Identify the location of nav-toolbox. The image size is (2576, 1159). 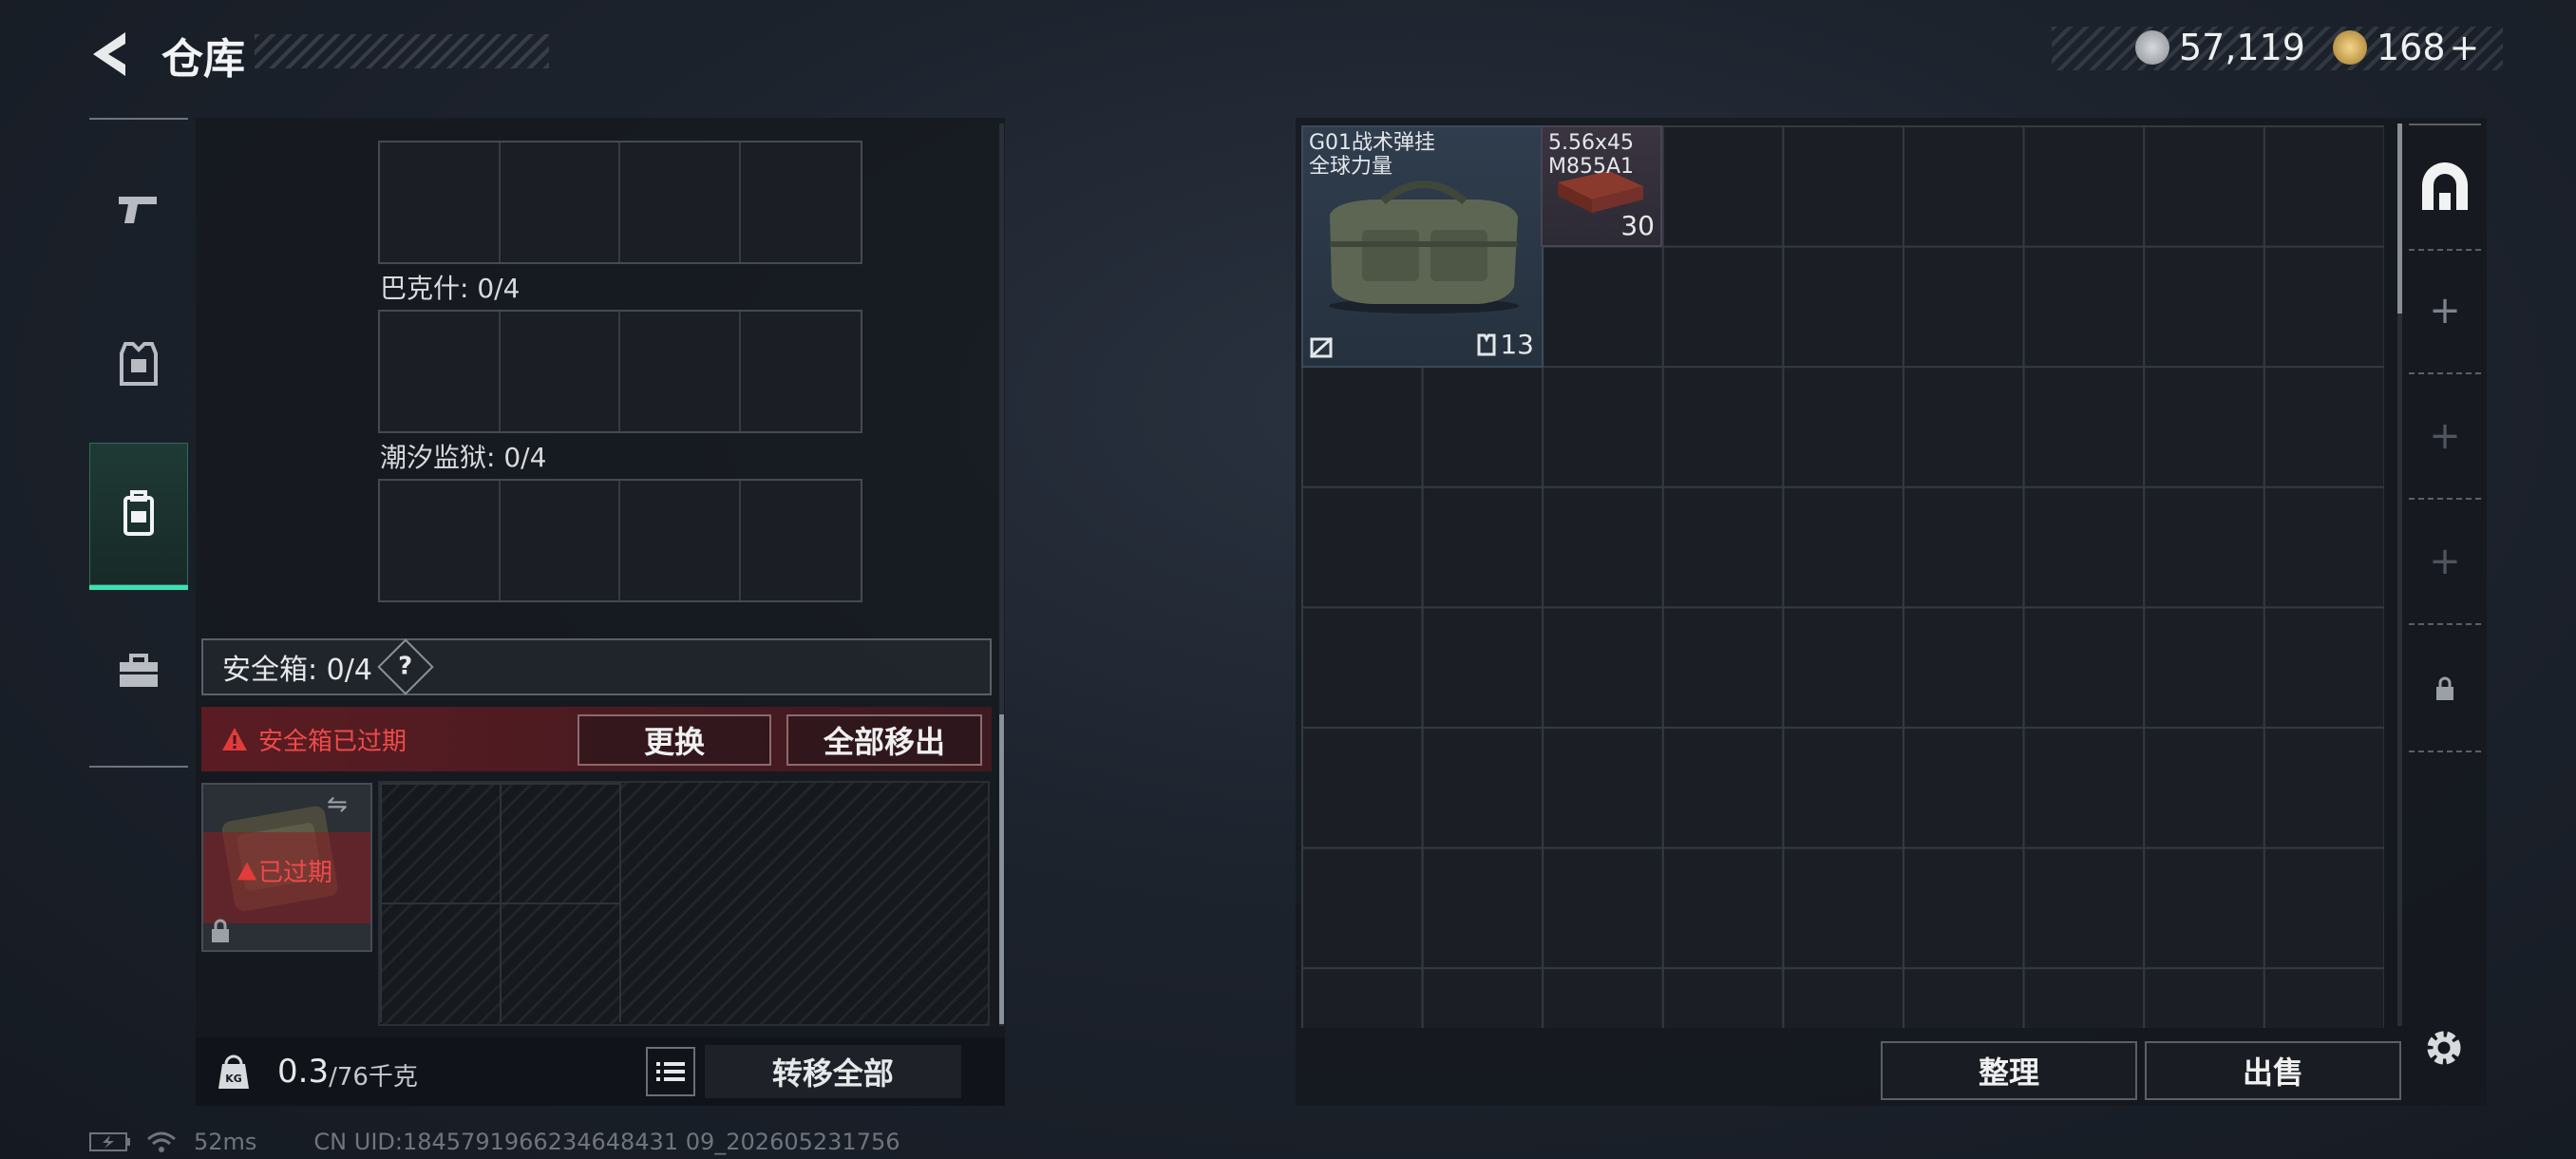
(138, 671).